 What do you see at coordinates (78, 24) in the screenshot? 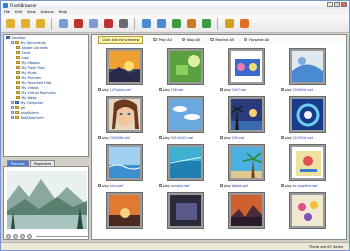
I see `cut-button` at bounding box center [78, 24].